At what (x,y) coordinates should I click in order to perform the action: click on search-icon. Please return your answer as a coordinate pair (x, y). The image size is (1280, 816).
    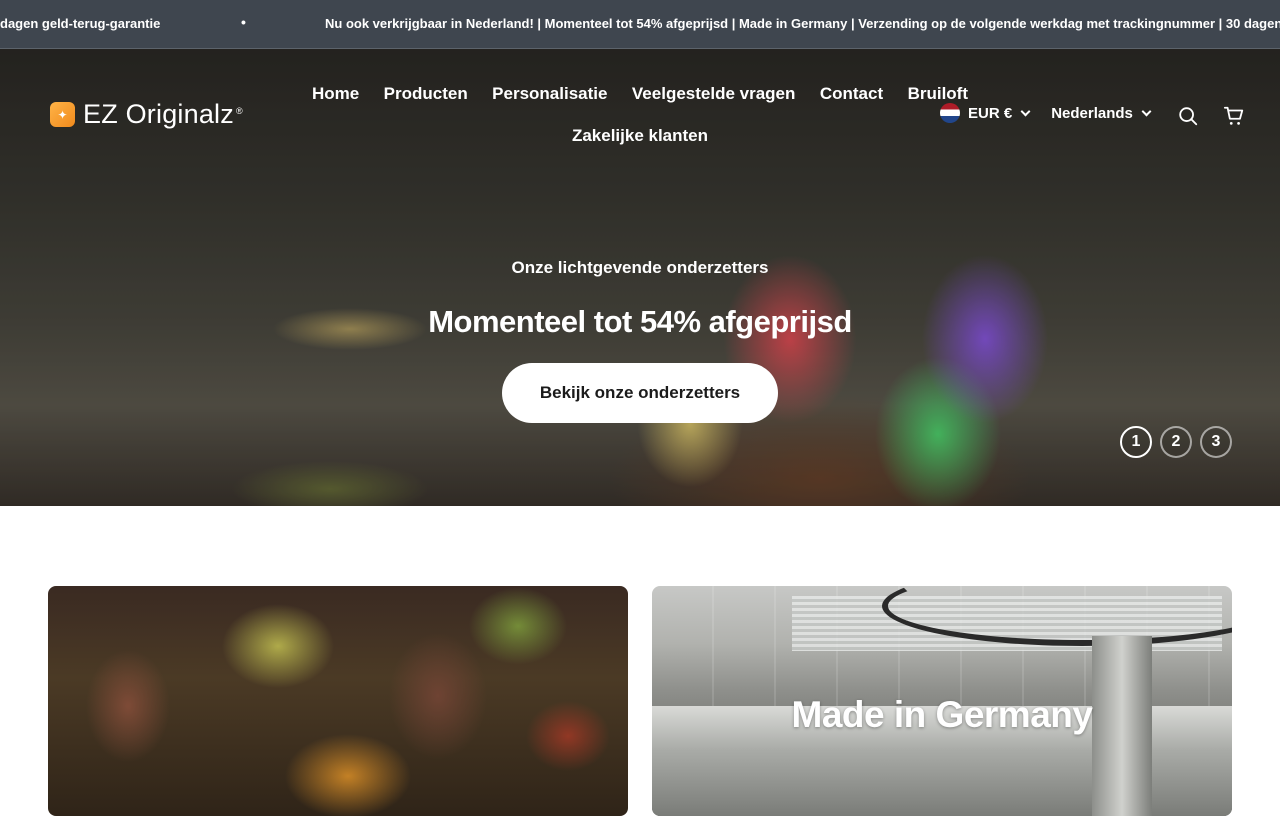
    Looking at the image, I should click on (1188, 116).